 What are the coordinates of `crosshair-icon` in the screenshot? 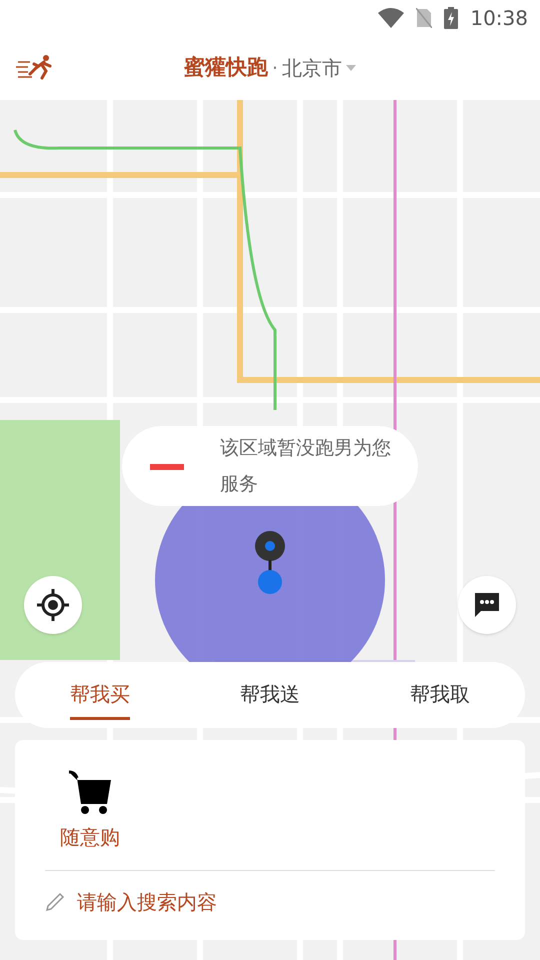 It's located at (53, 605).